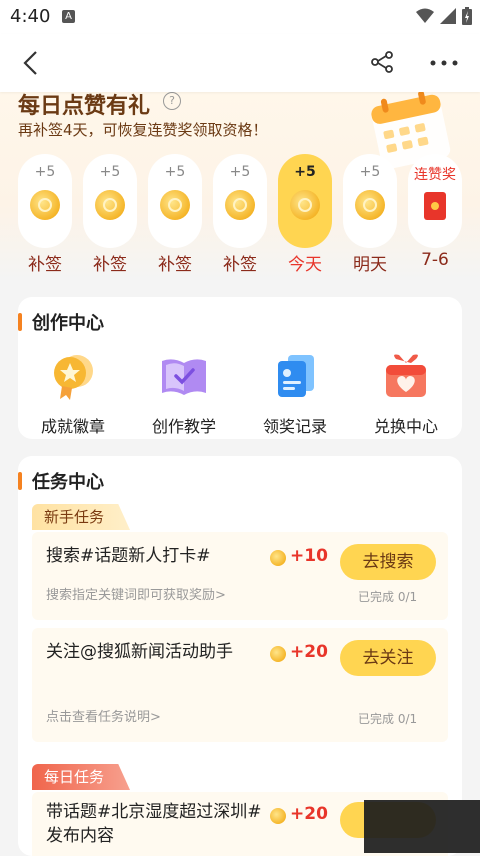 Image resolution: width=480 pixels, height=856 pixels. Describe the element at coordinates (296, 376) in the screenshot. I see `record-icon` at that location.